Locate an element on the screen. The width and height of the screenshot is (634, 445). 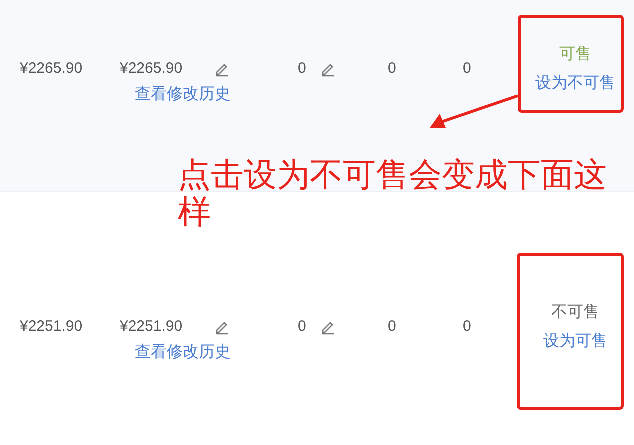
edited-price: ¥2265.90 is located at coordinates (152, 69).